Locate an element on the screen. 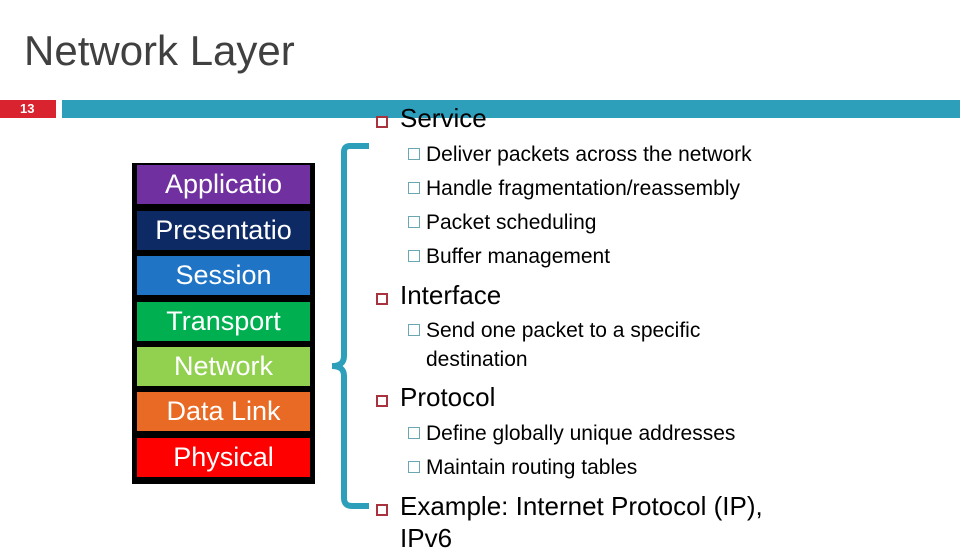  osi-layer-data-link: Data Link is located at coordinates (223, 411).